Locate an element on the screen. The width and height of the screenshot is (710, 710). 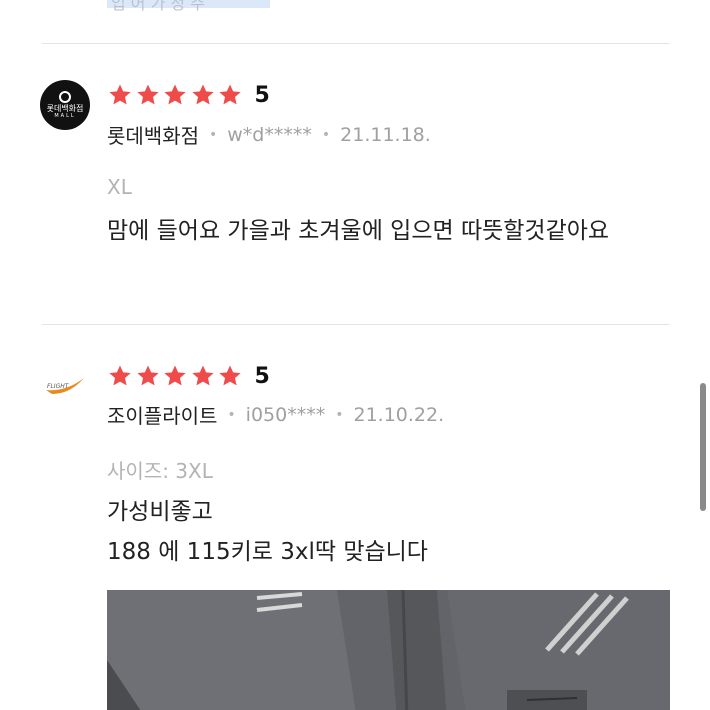
seller-avatar: 롯데백화점 MALL is located at coordinates (65, 105).